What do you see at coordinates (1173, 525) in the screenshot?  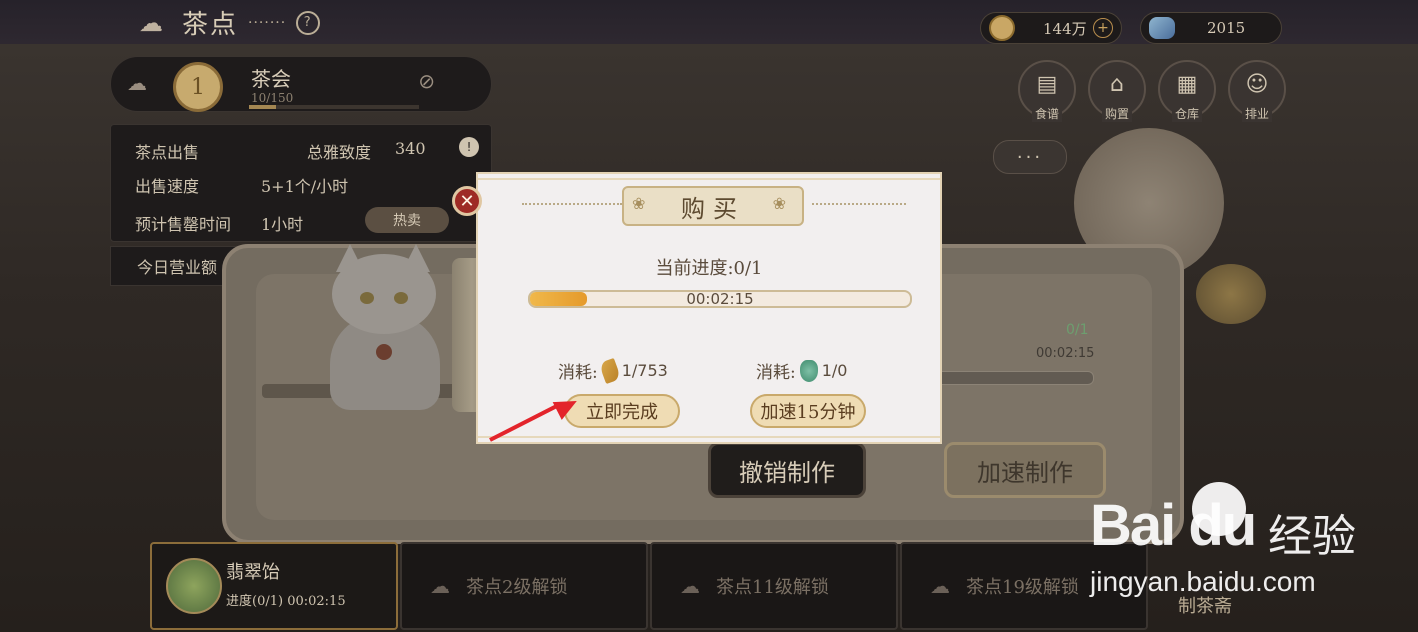 I see `watermark-logo: Bai du` at bounding box center [1173, 525].